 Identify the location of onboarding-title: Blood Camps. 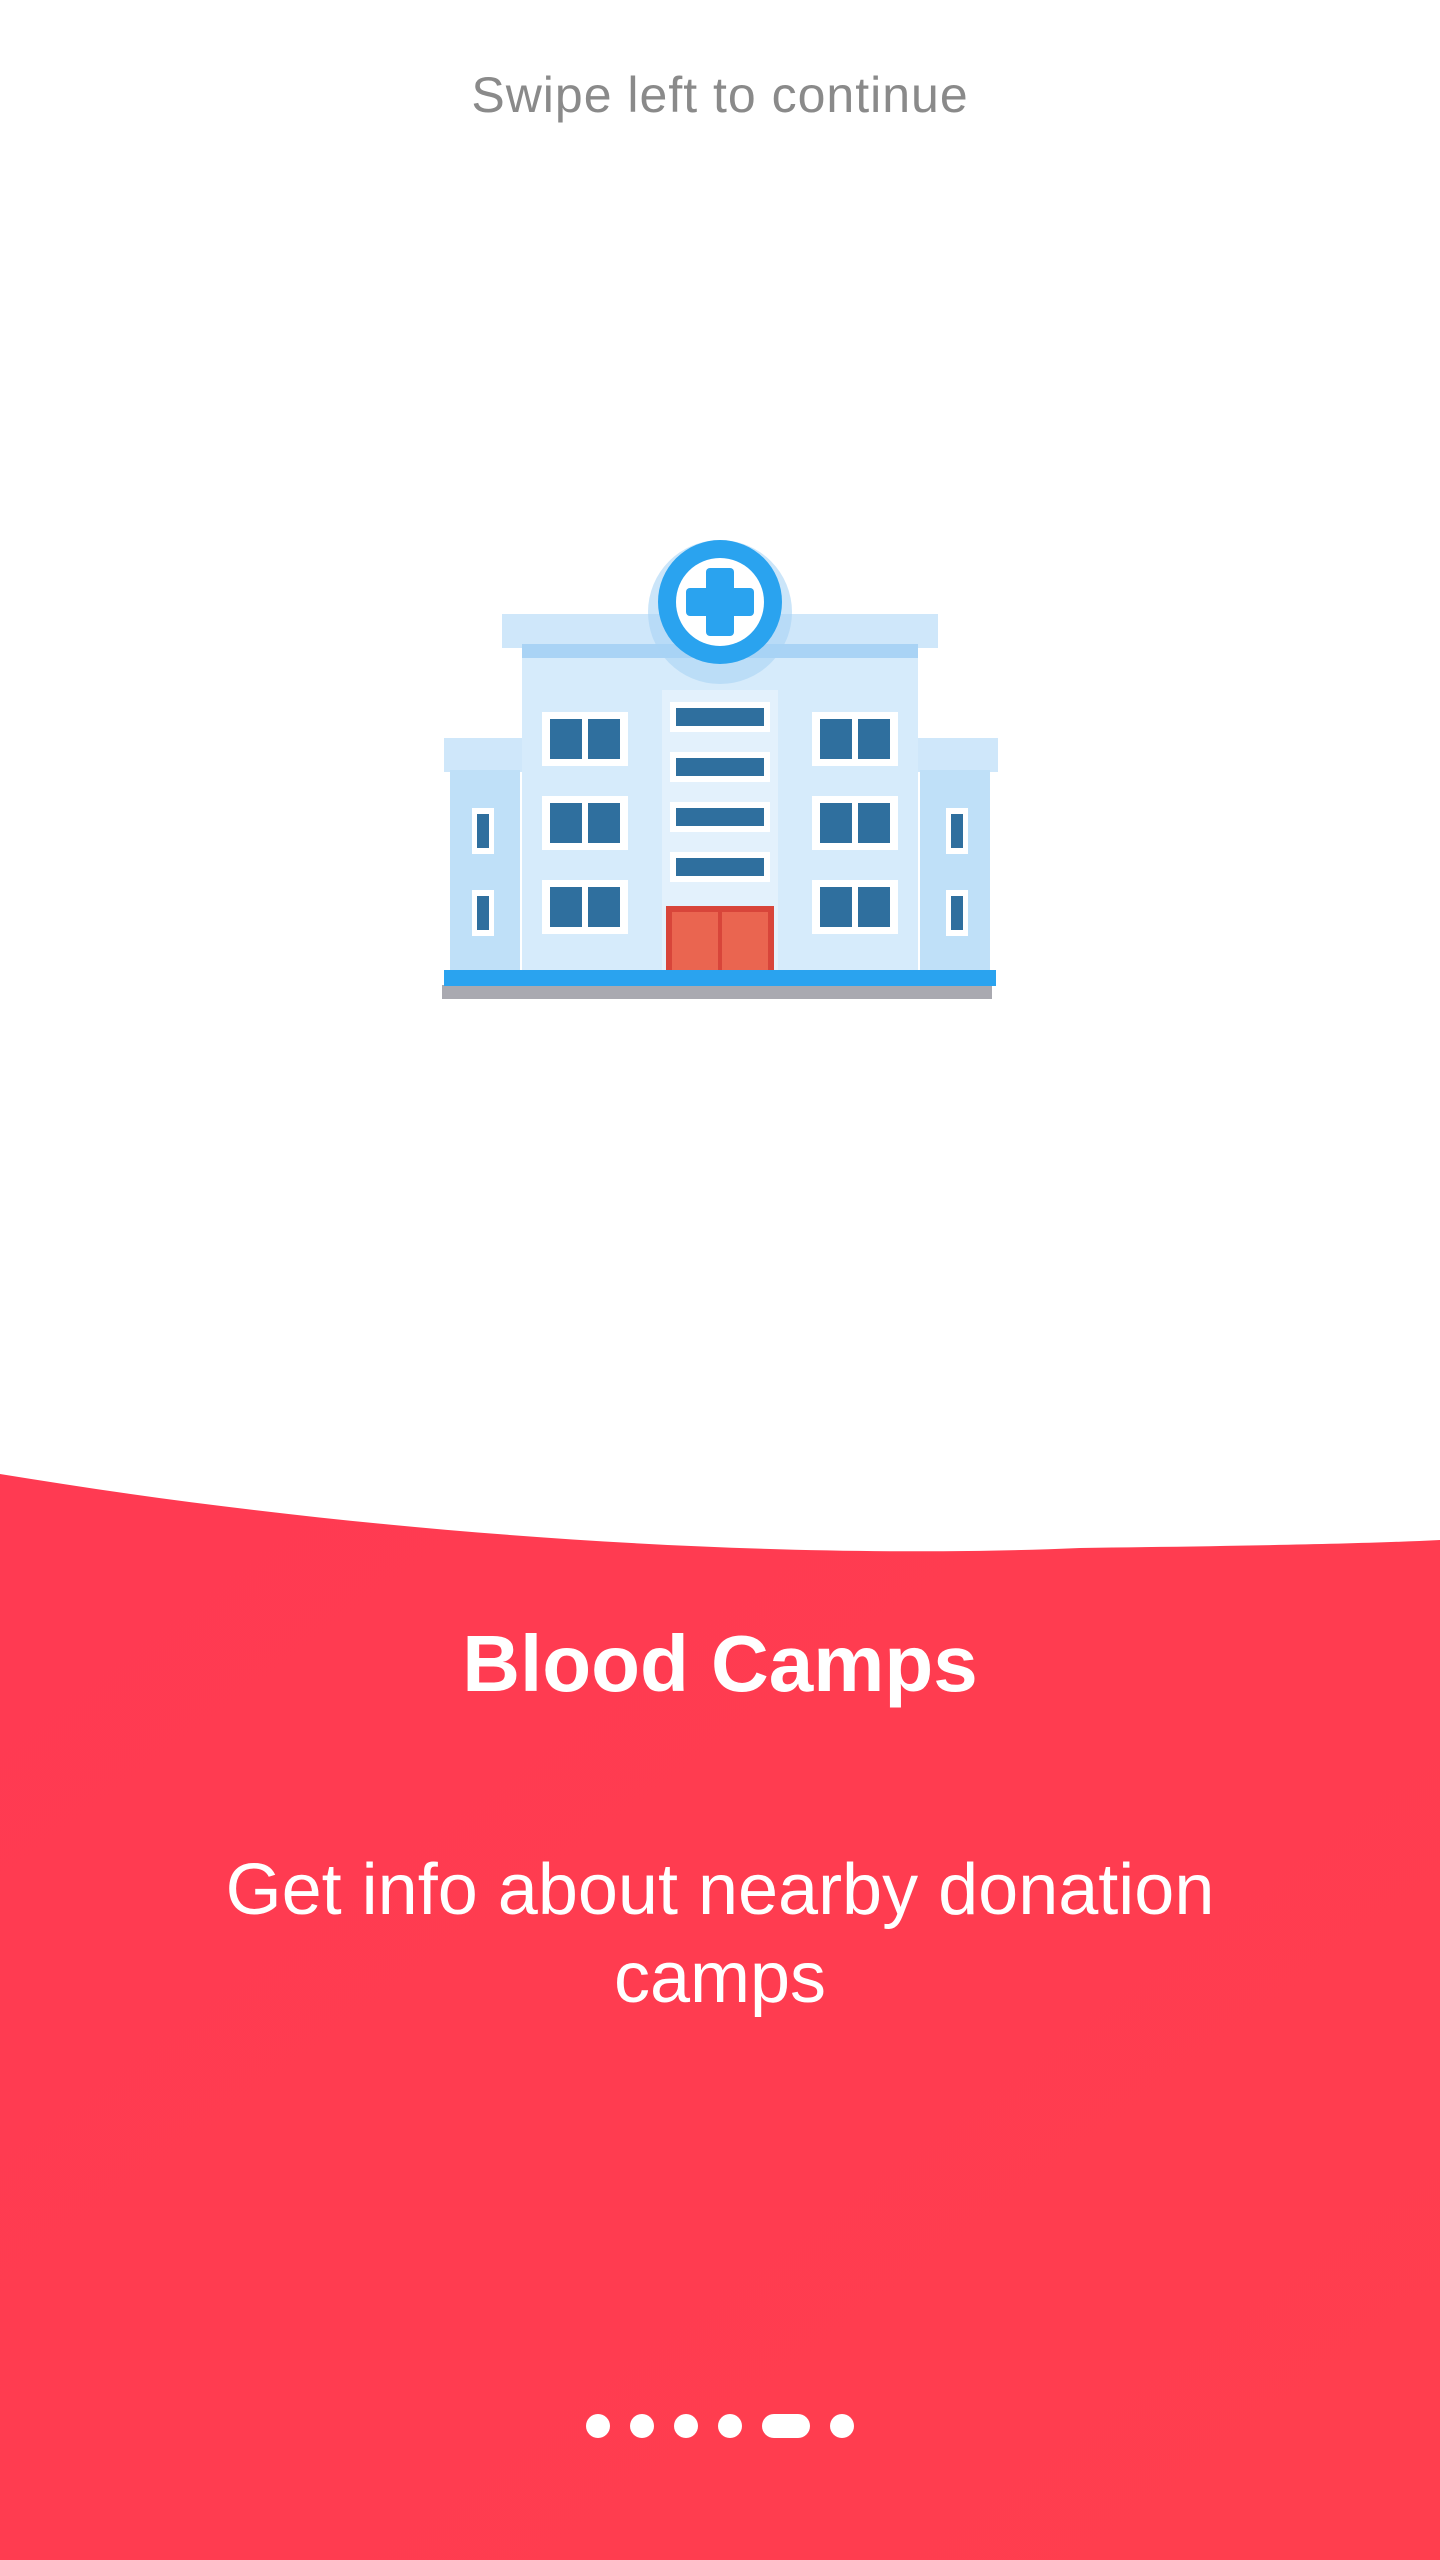
(720, 1663).